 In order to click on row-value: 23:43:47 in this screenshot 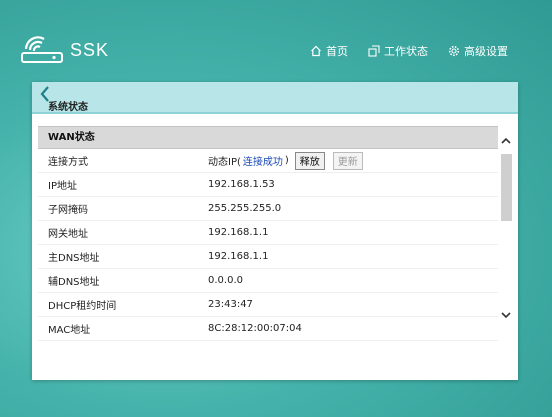, I will do `click(230, 304)`.